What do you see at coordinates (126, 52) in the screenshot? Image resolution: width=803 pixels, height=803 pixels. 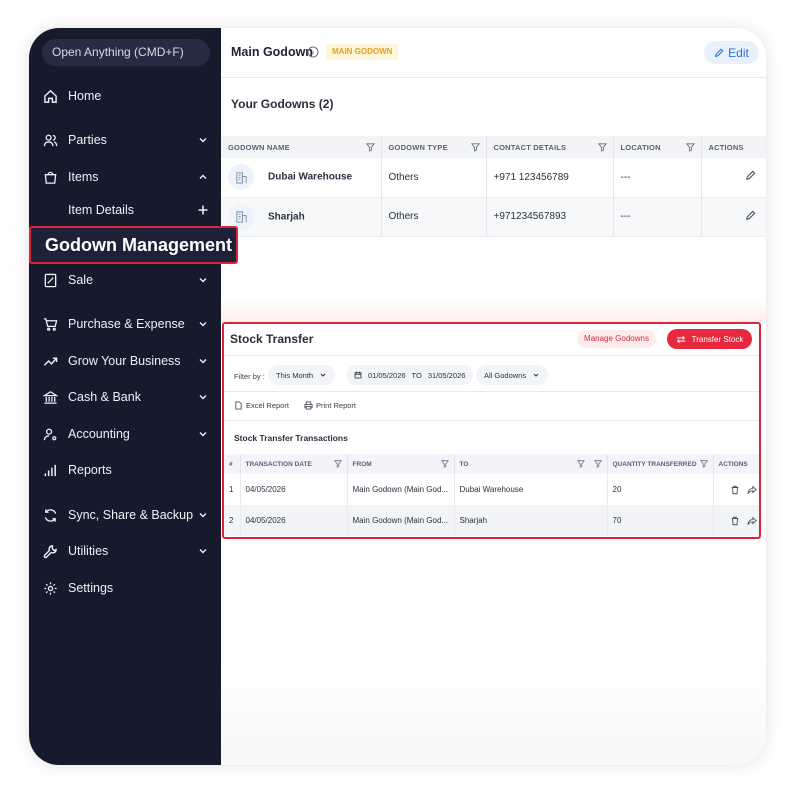 I see `search-input: Open Anything (CMD+F)` at bounding box center [126, 52].